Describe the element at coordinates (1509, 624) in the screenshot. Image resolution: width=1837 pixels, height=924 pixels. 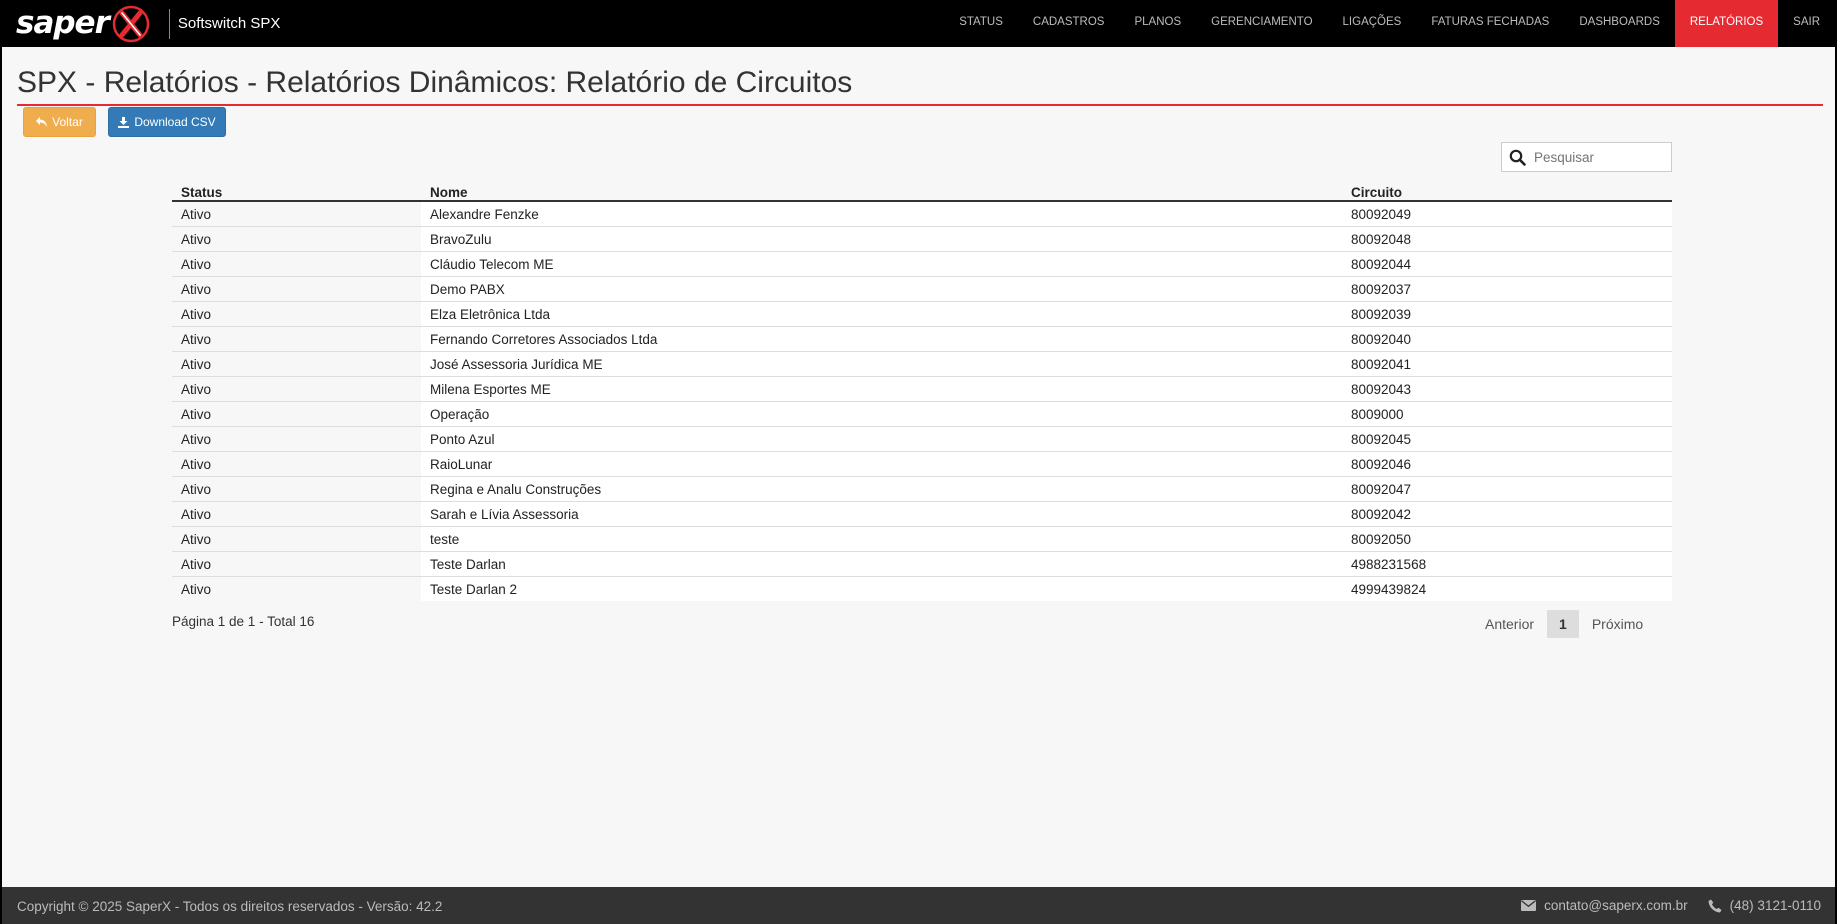
I see `prev-page-button: Anterior` at that location.